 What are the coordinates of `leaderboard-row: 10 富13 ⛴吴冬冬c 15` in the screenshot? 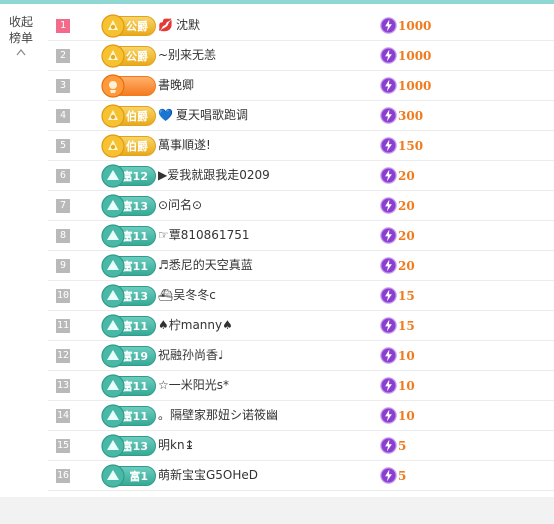 It's located at (301, 296).